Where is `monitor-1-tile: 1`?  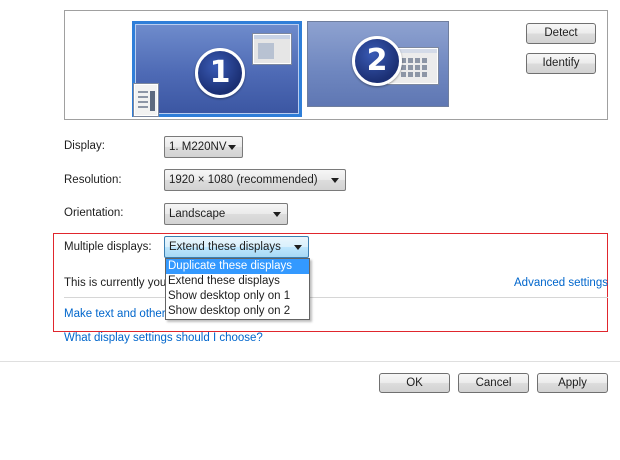
monitor-1-tile: 1 is located at coordinates (217, 69).